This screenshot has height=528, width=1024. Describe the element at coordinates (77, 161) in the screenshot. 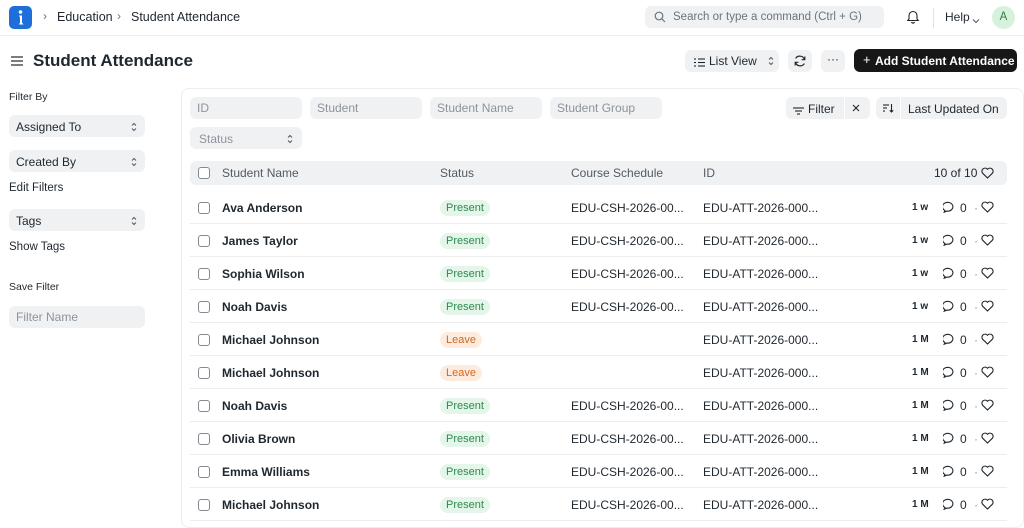

I see `created-by-select: Created By` at that location.